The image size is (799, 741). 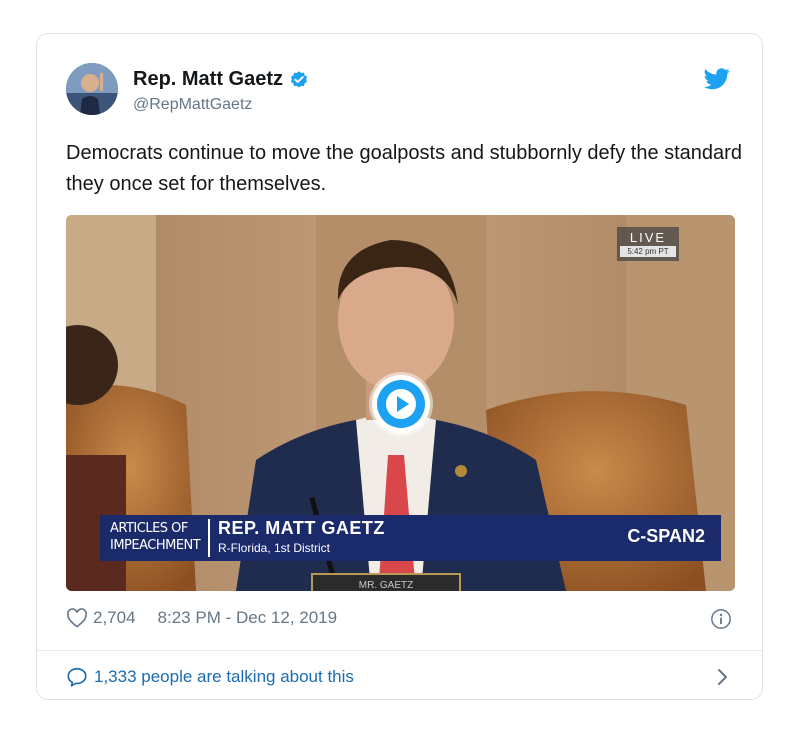 What do you see at coordinates (666, 536) in the screenshot?
I see `network-logo: C-SPAN2` at bounding box center [666, 536].